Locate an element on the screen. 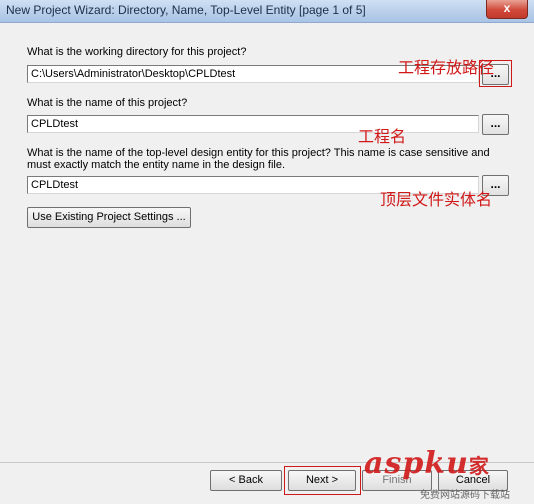  watermark-logo: aspku家 is located at coordinates (427, 463).